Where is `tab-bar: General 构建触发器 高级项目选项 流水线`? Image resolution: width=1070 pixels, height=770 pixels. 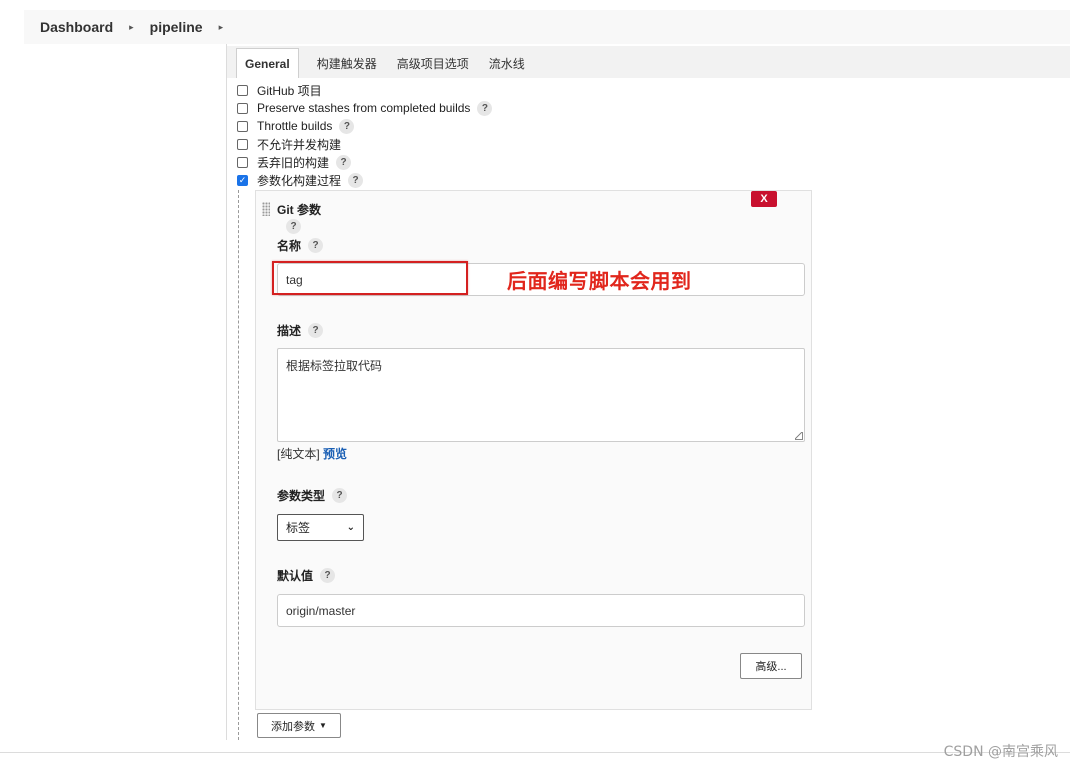 tab-bar: General 构建触发器 高级项目选项 流水线 is located at coordinates (648, 62).